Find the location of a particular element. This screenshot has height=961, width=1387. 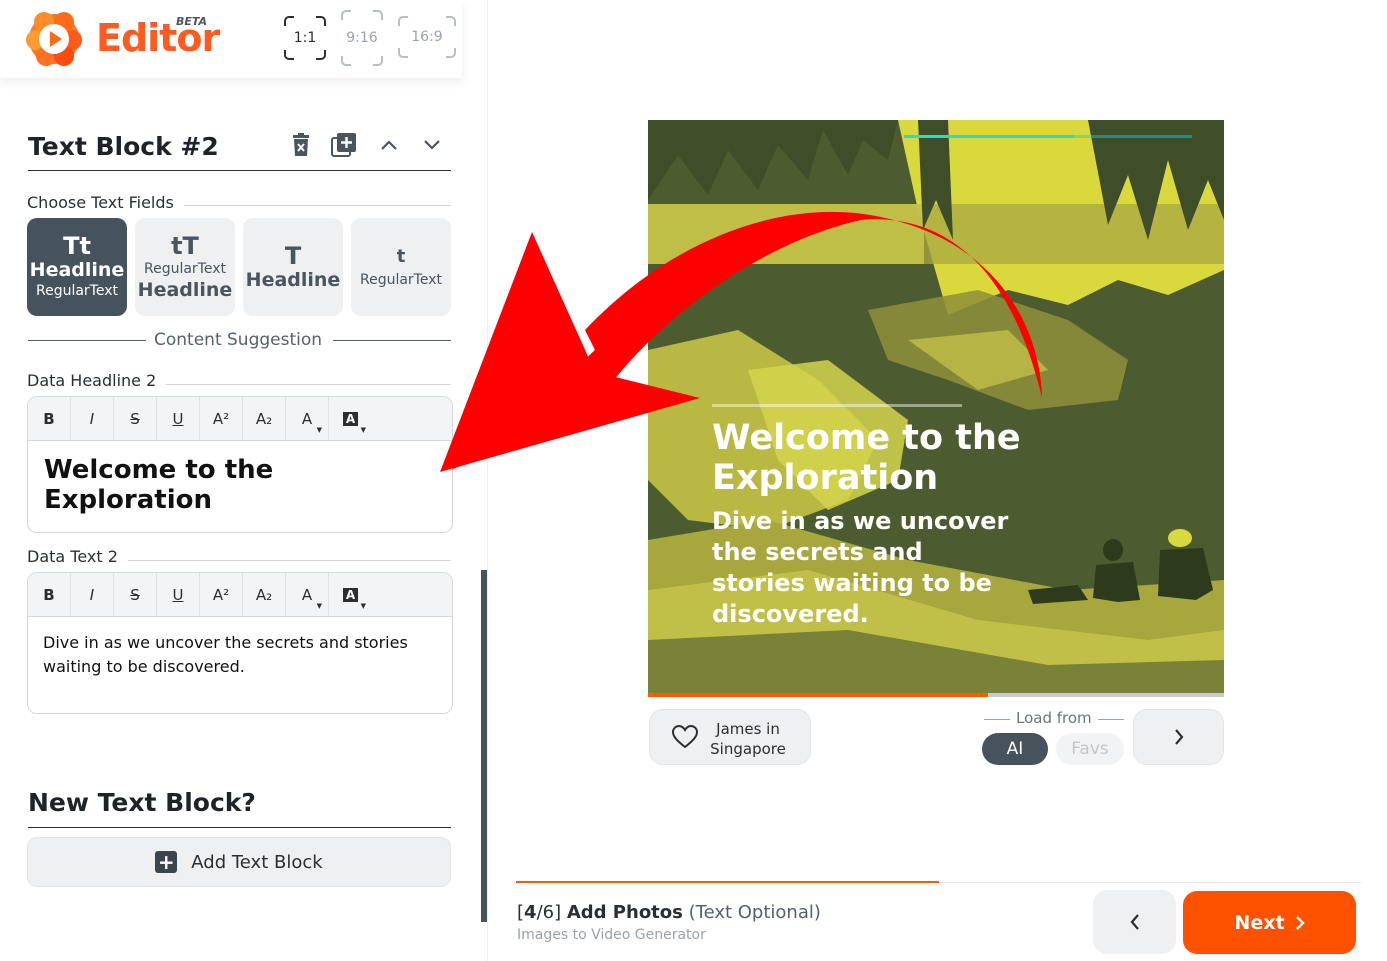

preview-divider is located at coordinates (837, 405).